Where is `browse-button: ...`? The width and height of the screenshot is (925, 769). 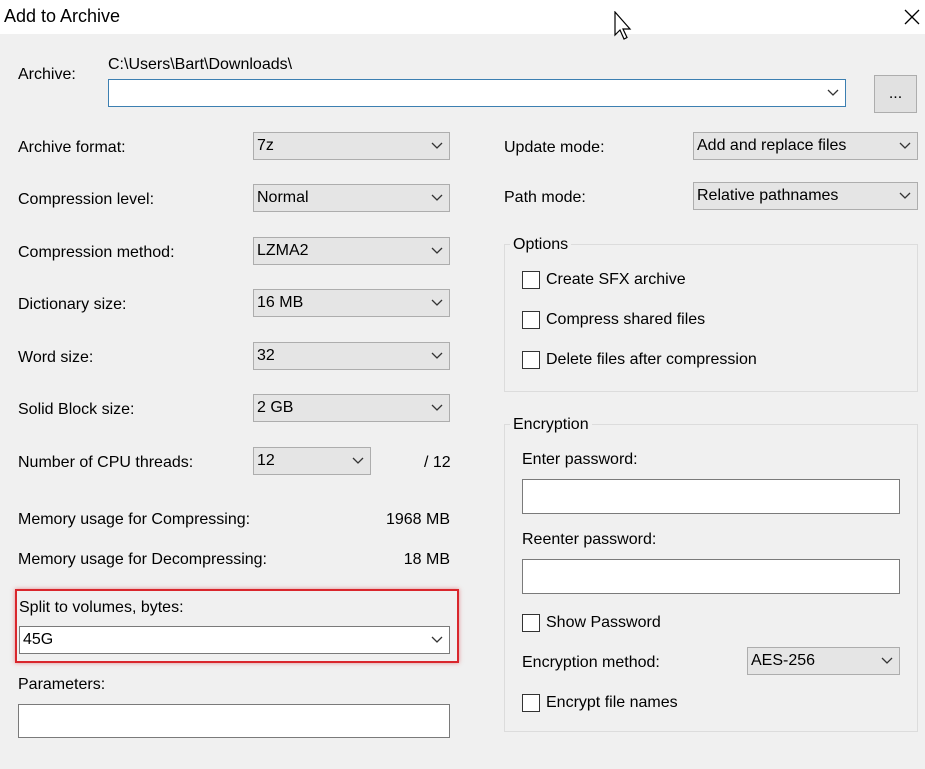
browse-button: ... is located at coordinates (895, 94).